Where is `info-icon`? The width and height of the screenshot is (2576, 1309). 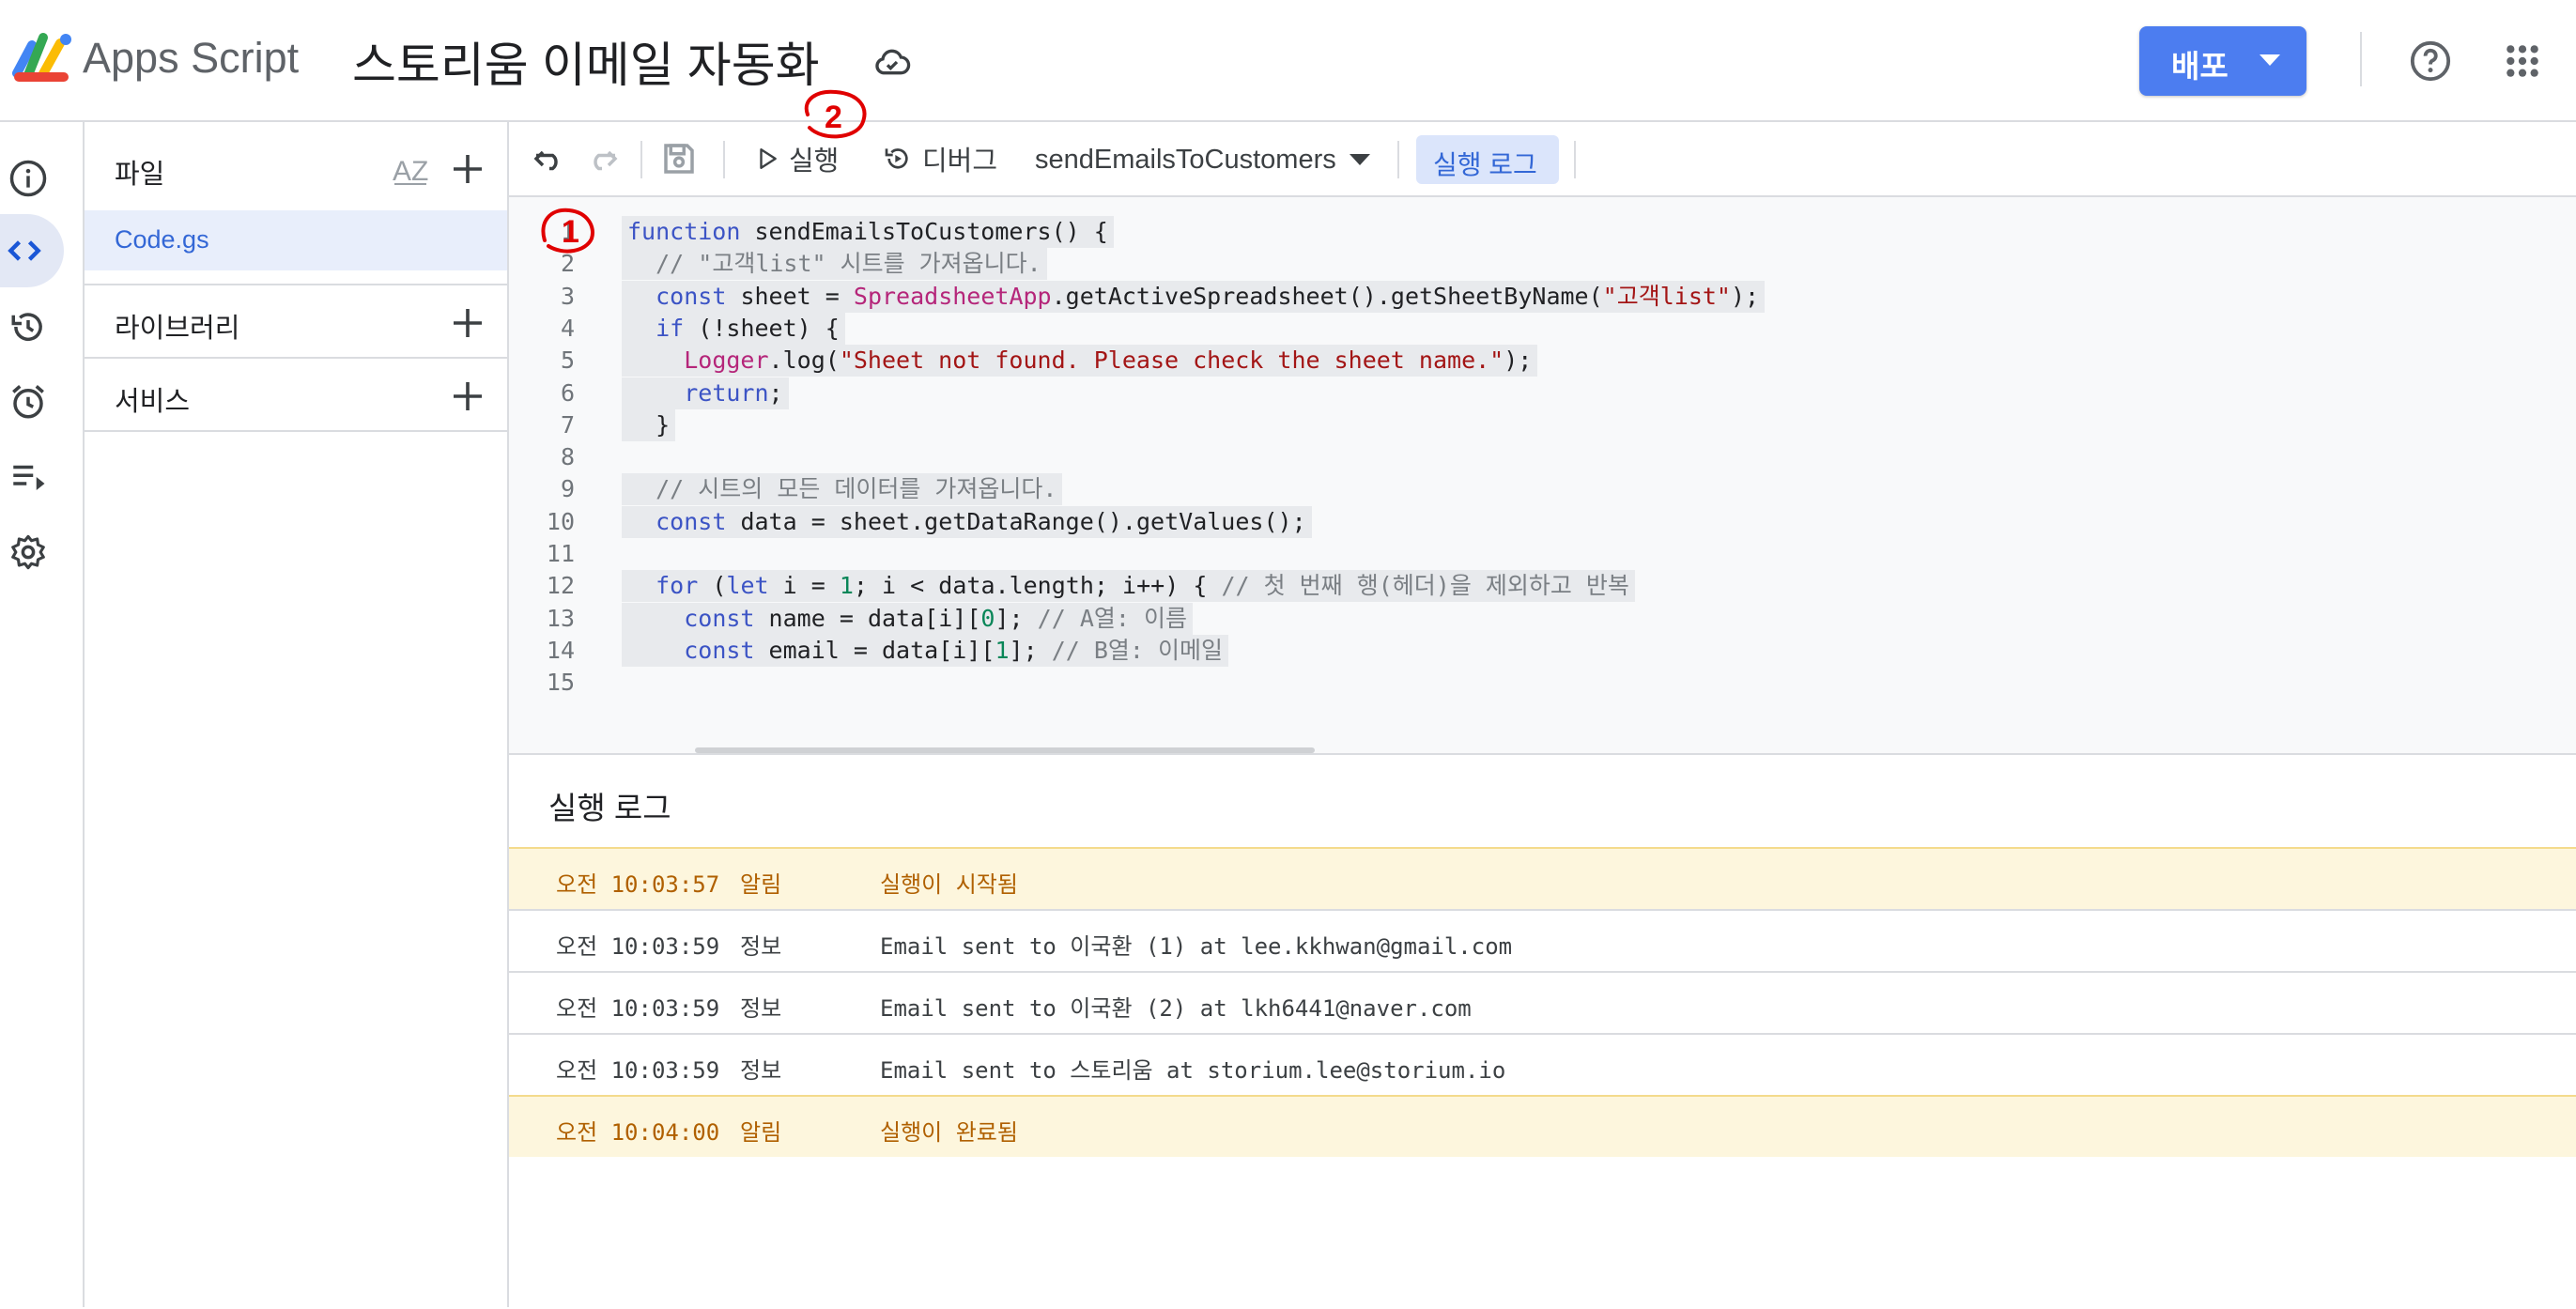
info-icon is located at coordinates (28, 178).